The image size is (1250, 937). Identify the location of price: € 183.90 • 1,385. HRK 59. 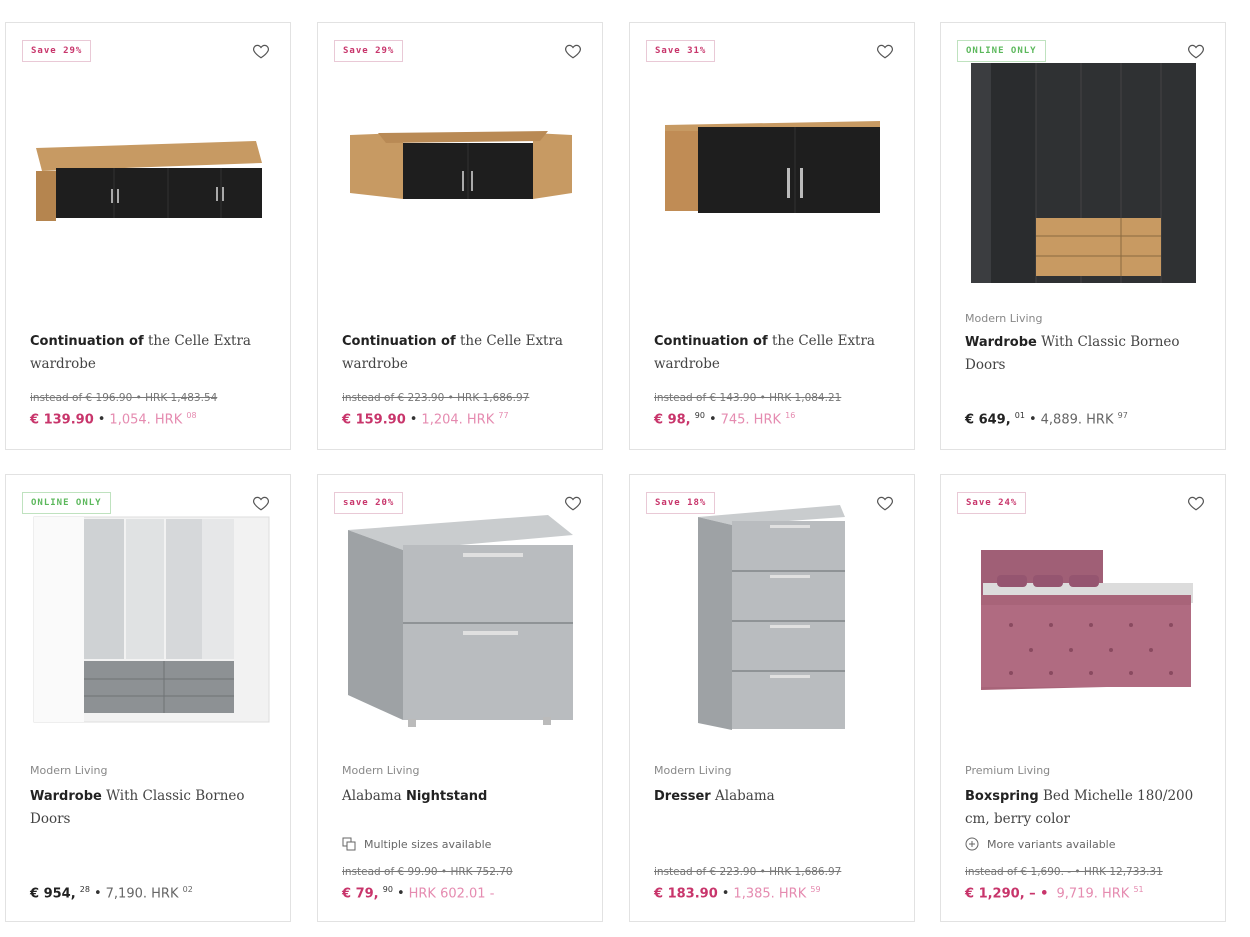
(737, 893).